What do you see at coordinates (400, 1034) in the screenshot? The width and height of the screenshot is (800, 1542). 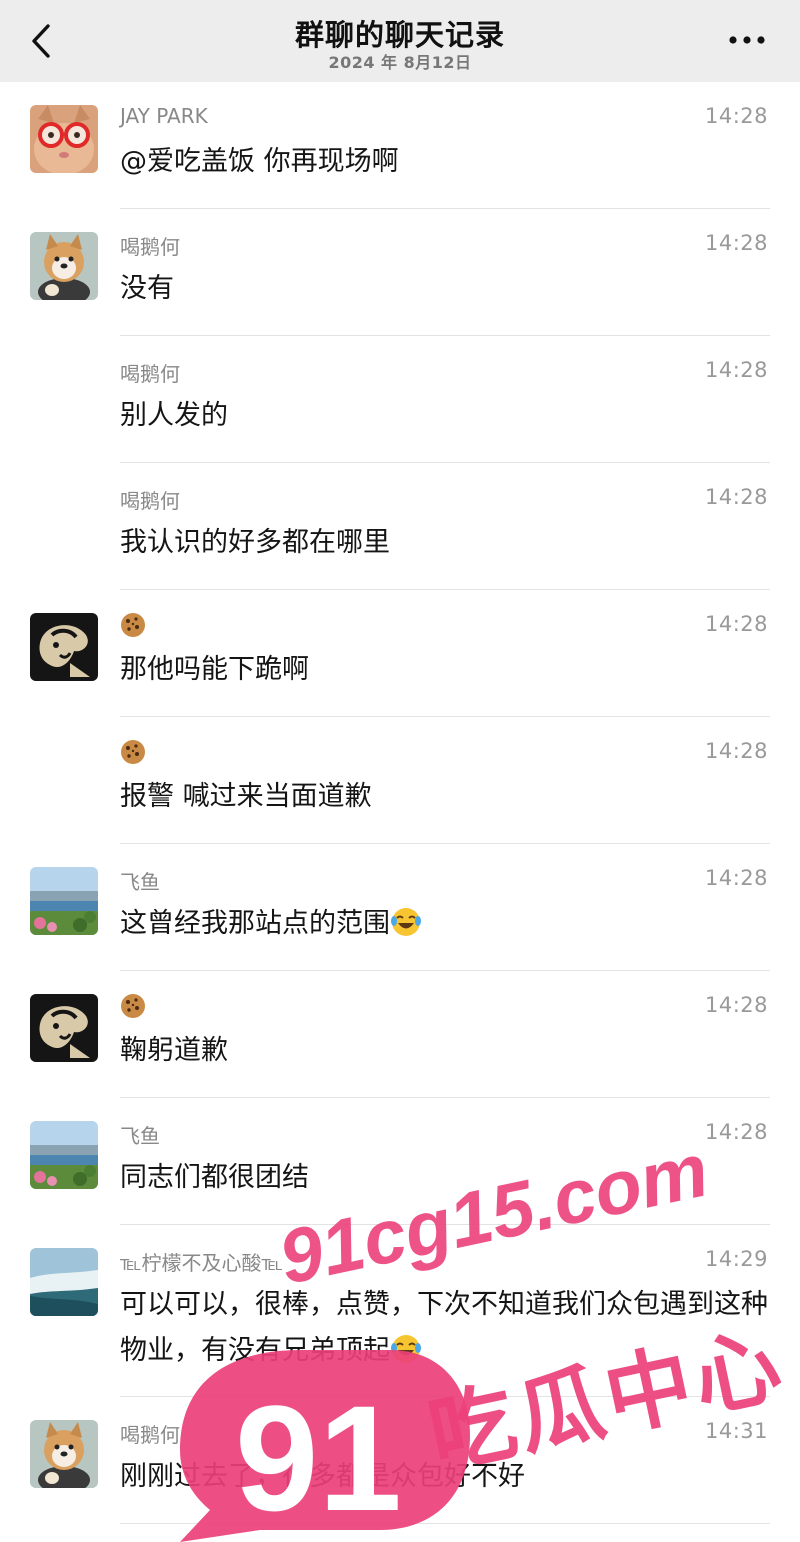 I see `message-row: 14:28 鞠躬道歉` at bounding box center [400, 1034].